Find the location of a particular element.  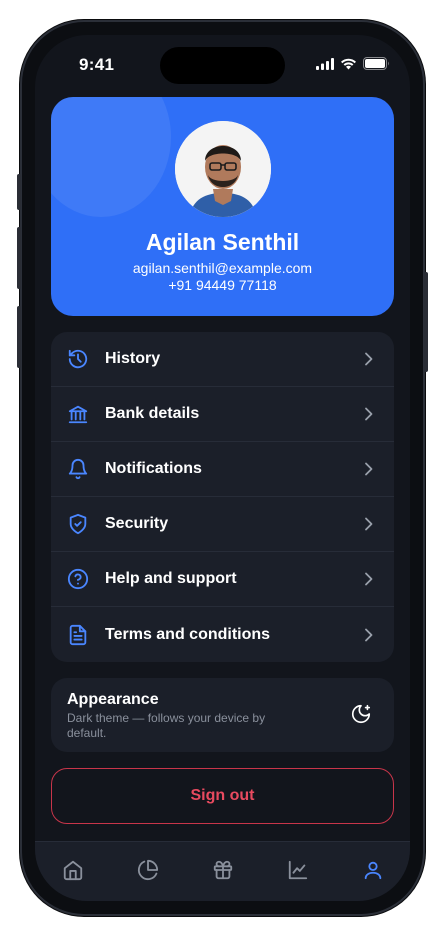

menu-item-label: Notifications is located at coordinates (153, 468).